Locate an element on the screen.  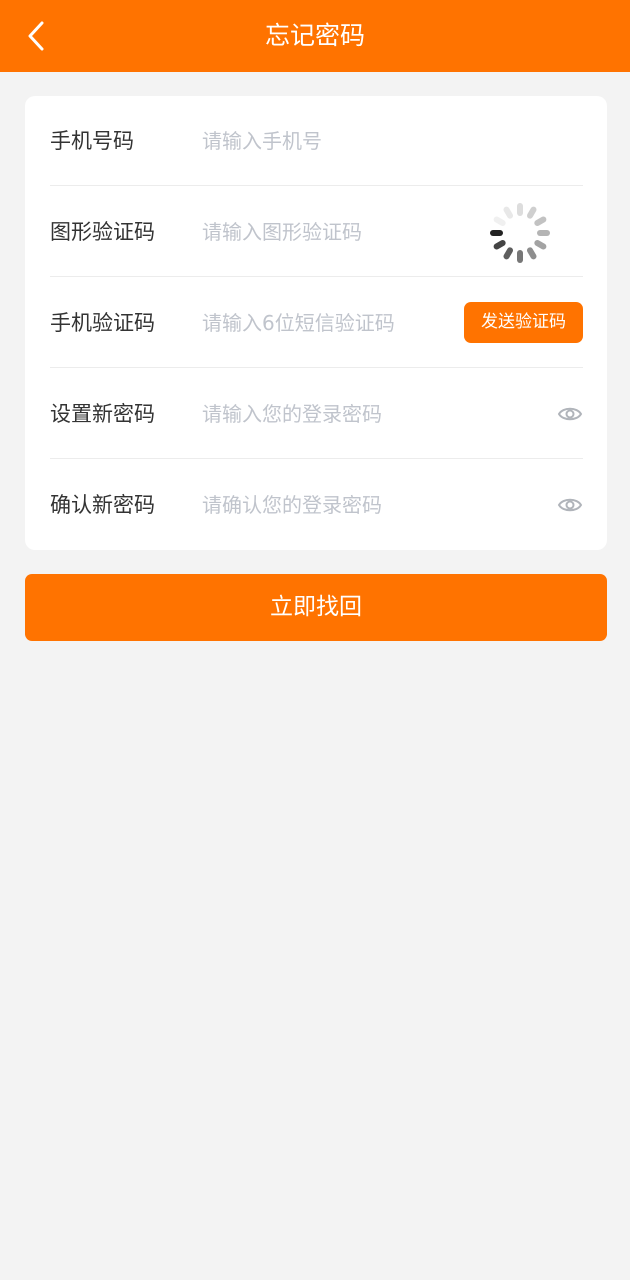
confirm-password-input is located at coordinates (347, 505).